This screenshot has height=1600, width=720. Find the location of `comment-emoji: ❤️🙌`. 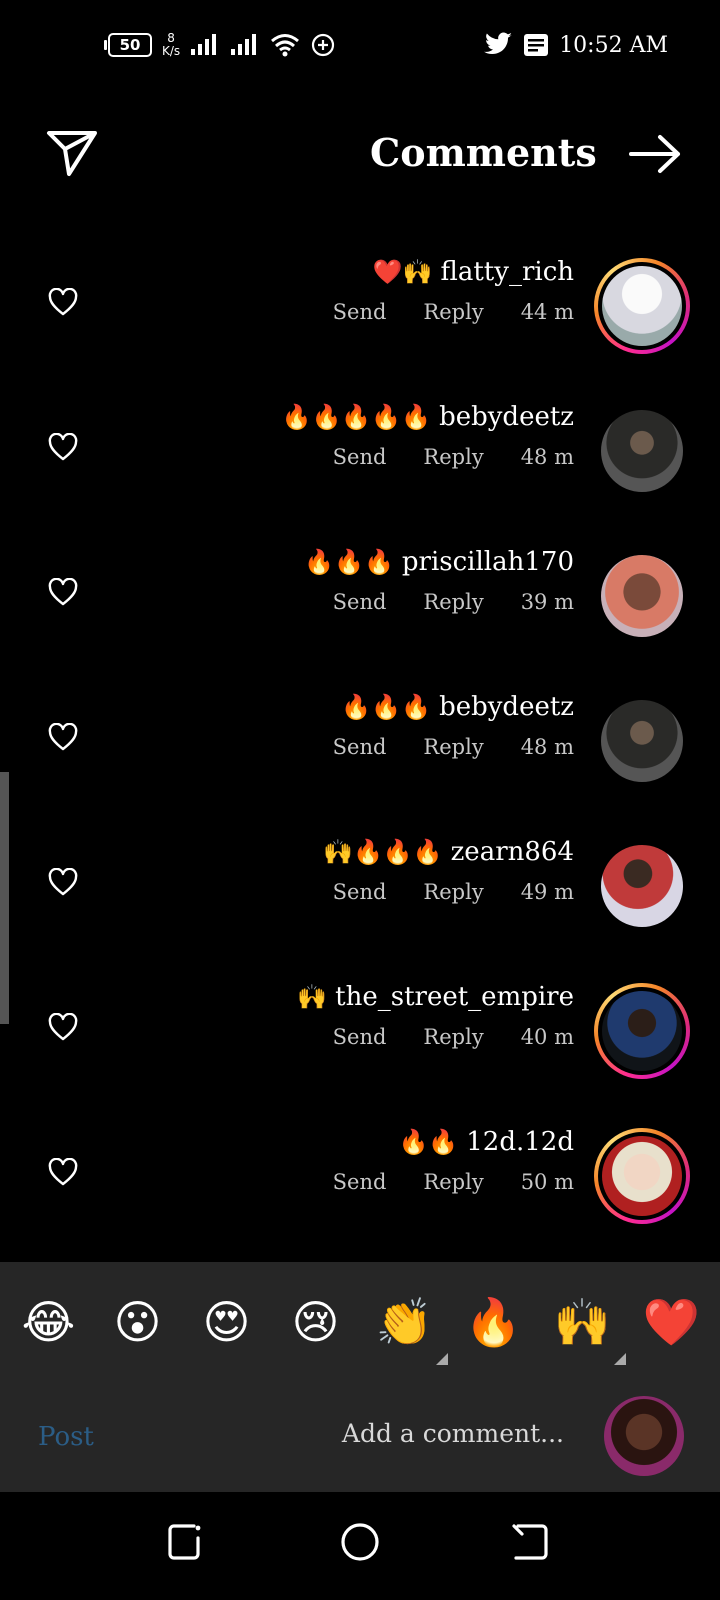

comment-emoji: ❤️🙌 is located at coordinates (402, 272).